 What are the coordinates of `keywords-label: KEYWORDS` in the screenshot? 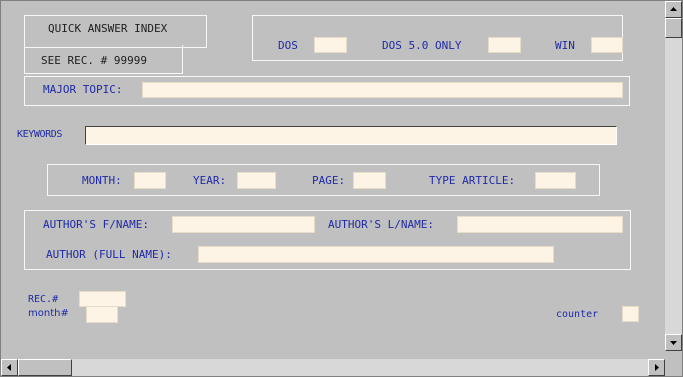 It's located at (39, 134).